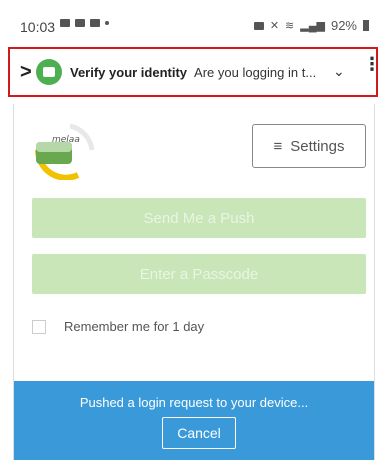 This screenshot has height=466, width=387. I want to click on notification-title: Verify your identity, so click(129, 72).